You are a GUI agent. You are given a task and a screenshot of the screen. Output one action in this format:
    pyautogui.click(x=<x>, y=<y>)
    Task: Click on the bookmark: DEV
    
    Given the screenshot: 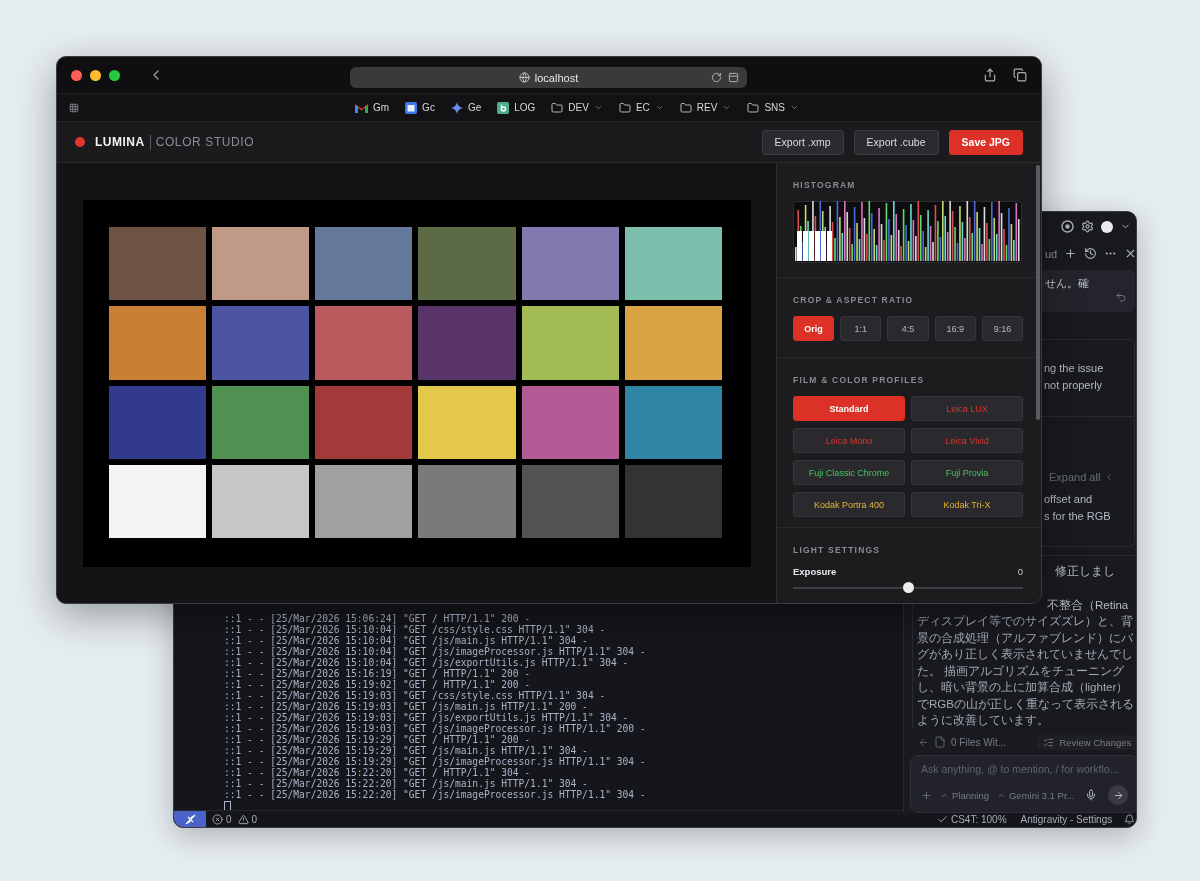 What is the action you would take?
    pyautogui.click(x=577, y=107)
    